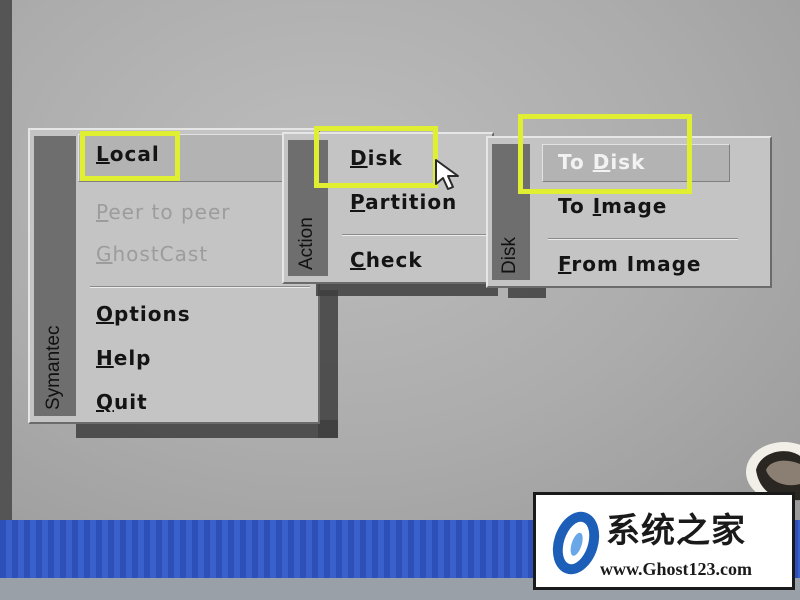 Image resolution: width=800 pixels, height=600 pixels. Describe the element at coordinates (55, 276) in the screenshot. I see `main-menu-side-label: Symantec` at that location.